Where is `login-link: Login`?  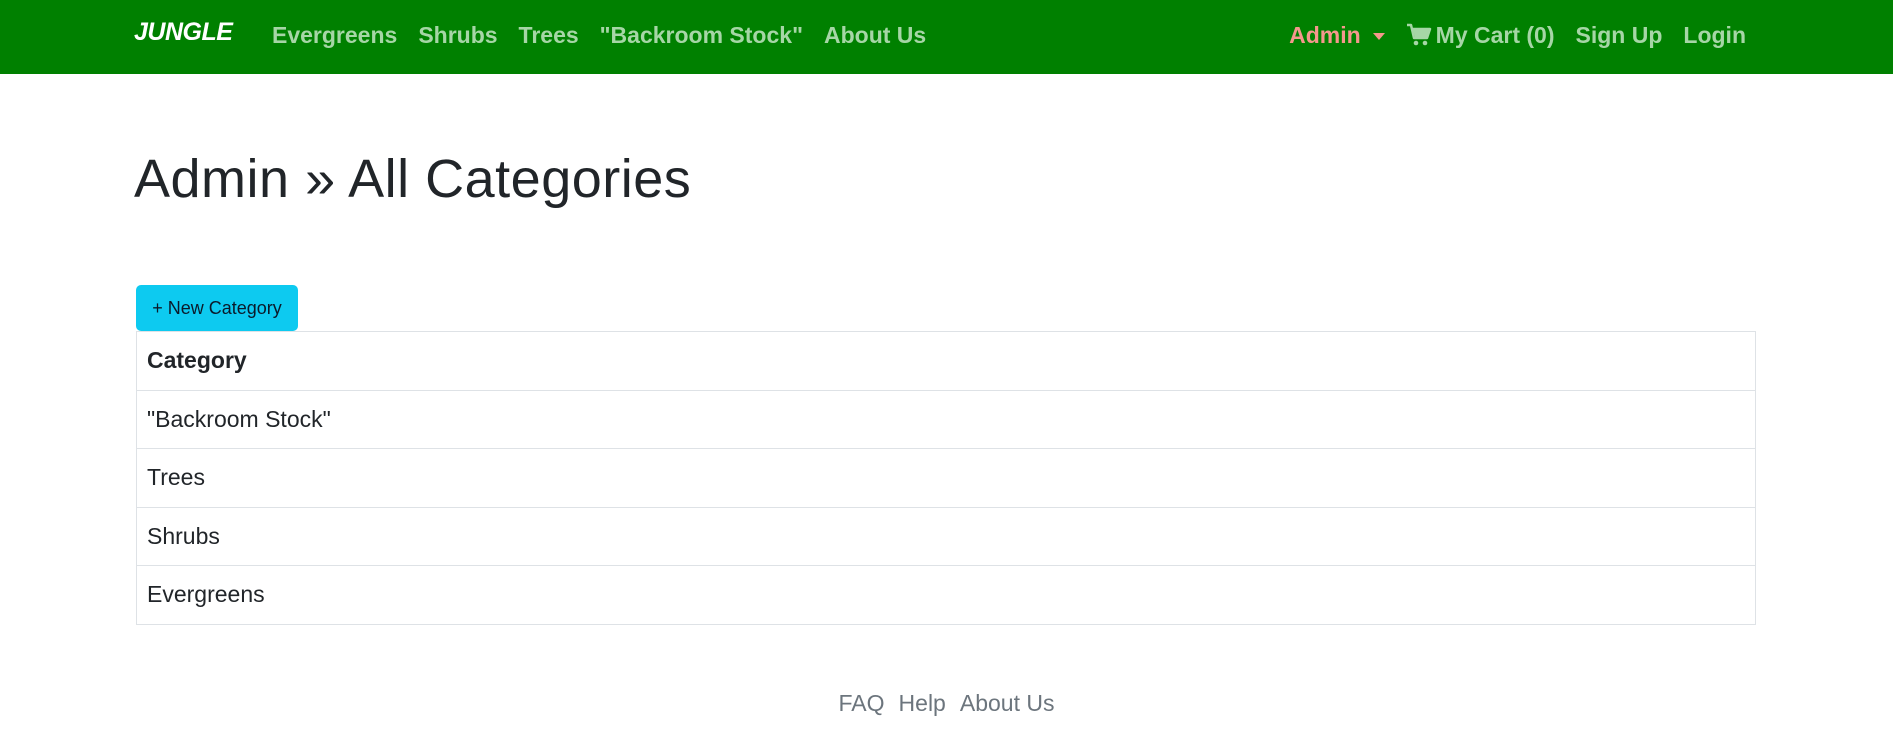 login-link: Login is located at coordinates (1714, 35).